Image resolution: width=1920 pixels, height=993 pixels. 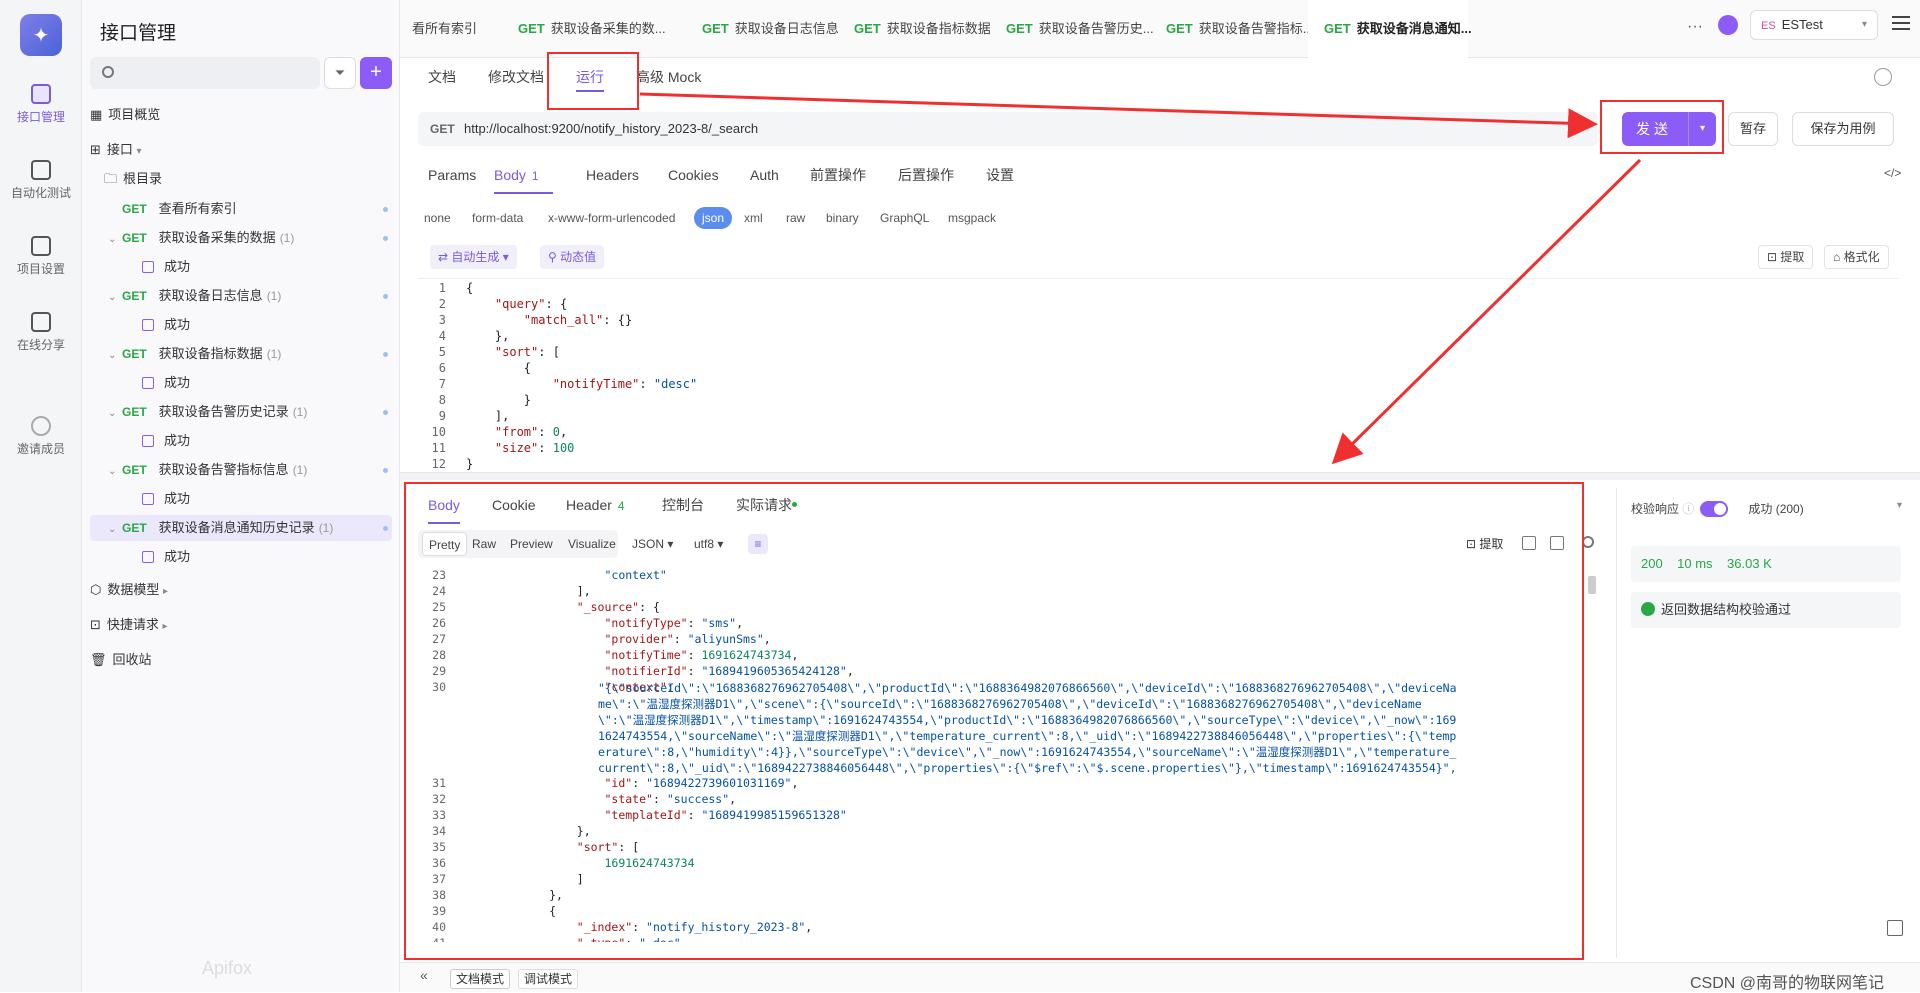 I want to click on sidebar-item-api-1: ⌄ GET 获取设备采集的数据 (1), so click(x=241, y=238).